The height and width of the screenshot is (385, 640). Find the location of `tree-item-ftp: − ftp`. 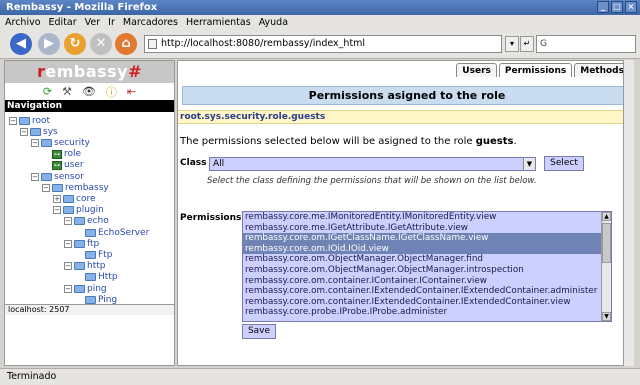

tree-item-ftp: − ftp is located at coordinates (81, 243).